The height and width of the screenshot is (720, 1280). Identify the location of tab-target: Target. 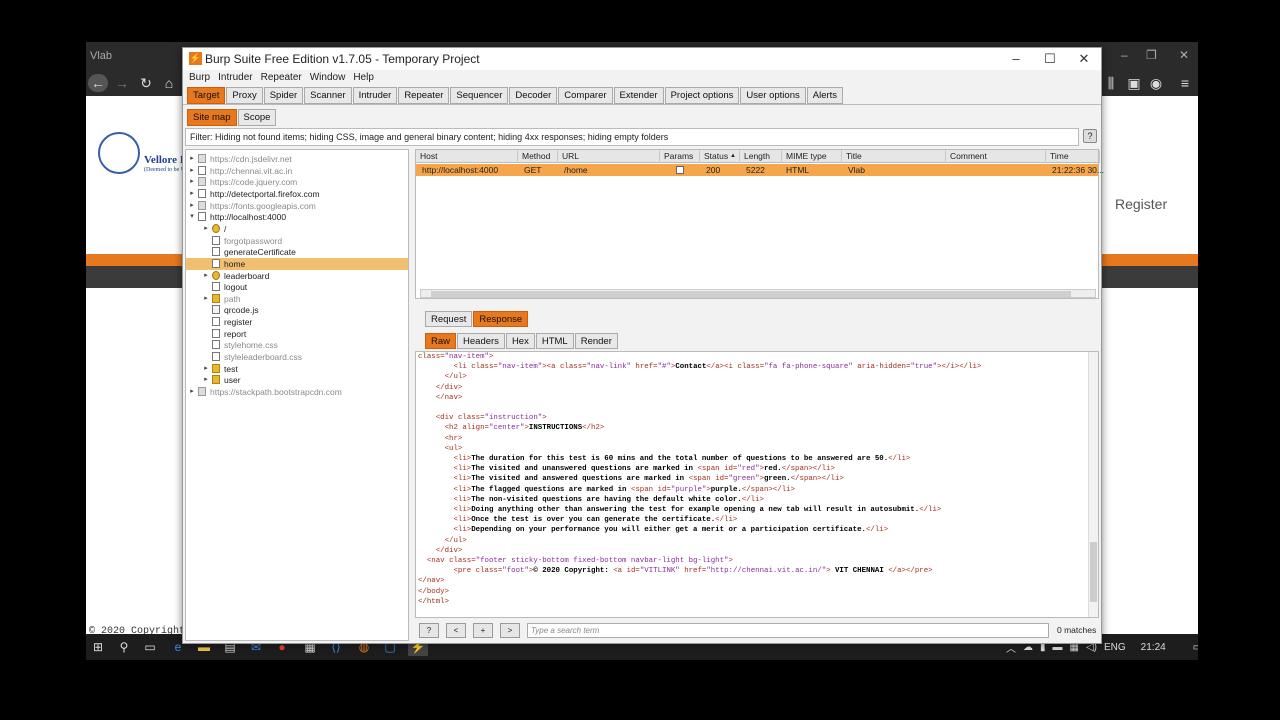
(206, 95).